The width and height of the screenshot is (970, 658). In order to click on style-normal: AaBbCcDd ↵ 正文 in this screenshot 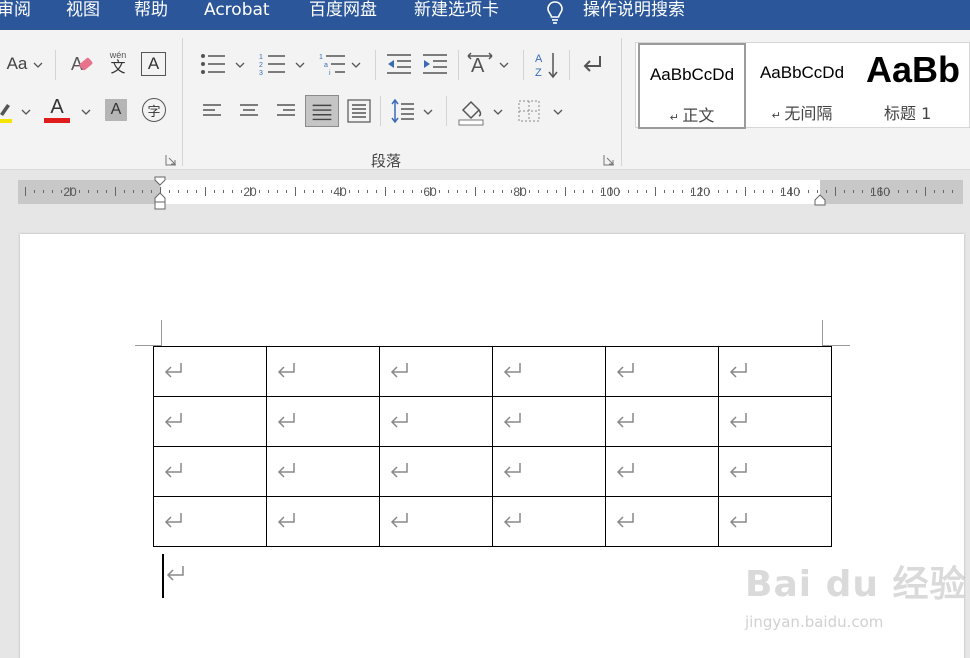, I will do `click(692, 86)`.